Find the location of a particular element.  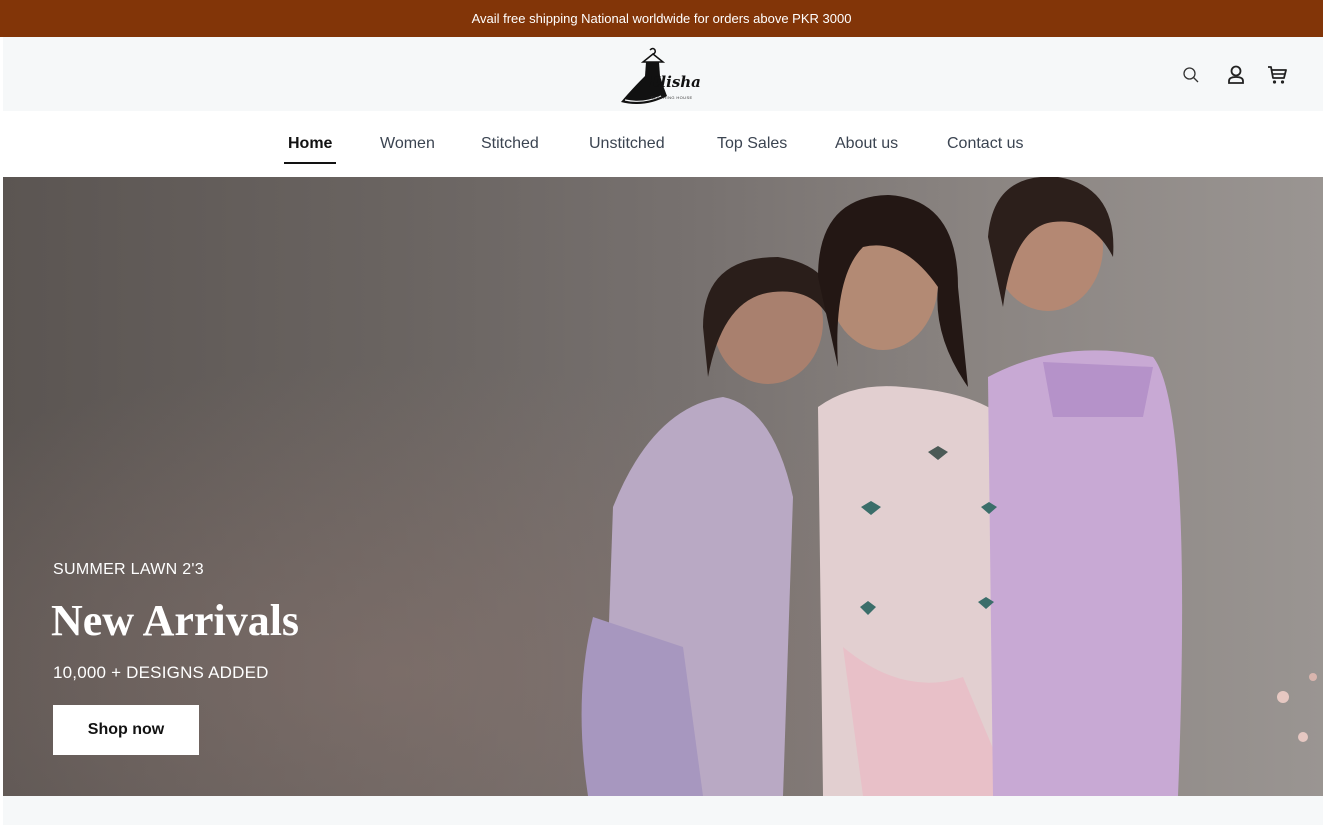

shop-now-label: Shop now is located at coordinates (126, 729).